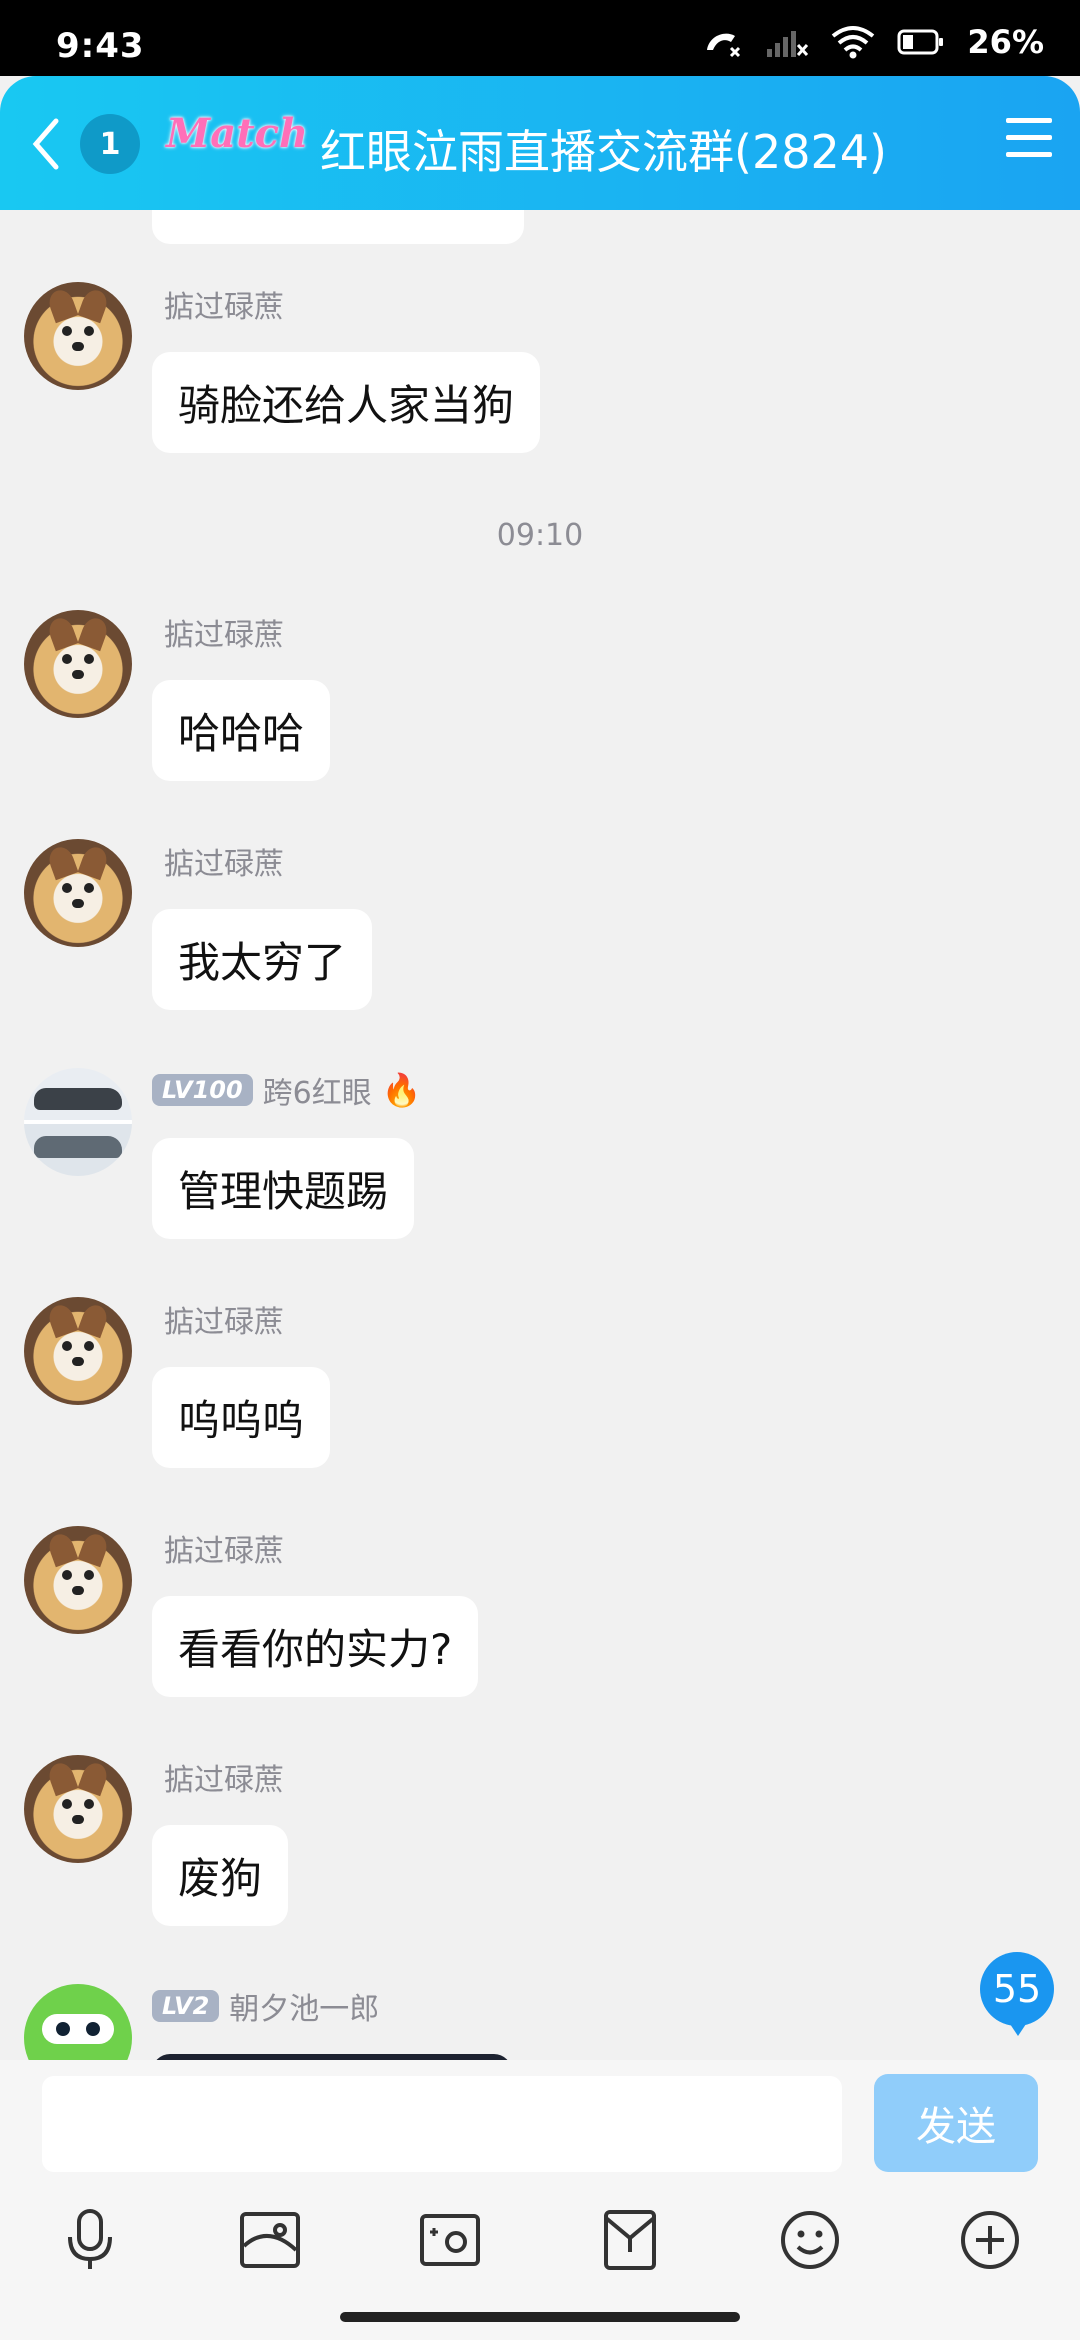 The width and height of the screenshot is (1080, 2340). What do you see at coordinates (317, 1090) in the screenshot?
I see `sender-name: 跨6红眼` at bounding box center [317, 1090].